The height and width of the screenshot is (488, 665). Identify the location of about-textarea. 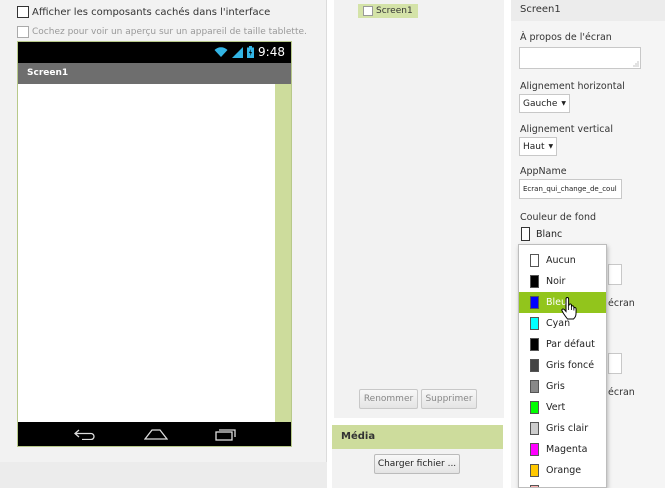
(580, 58).